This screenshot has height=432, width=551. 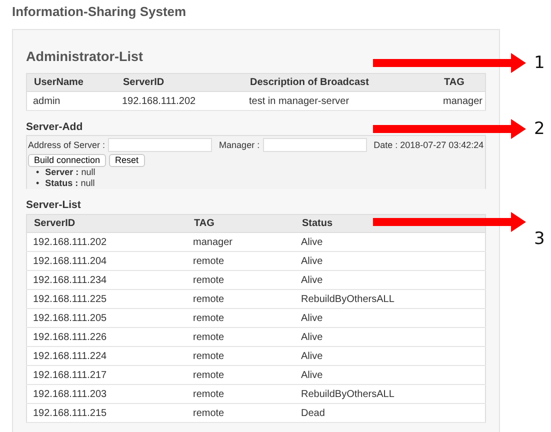 I want to click on address-input, so click(x=160, y=145).